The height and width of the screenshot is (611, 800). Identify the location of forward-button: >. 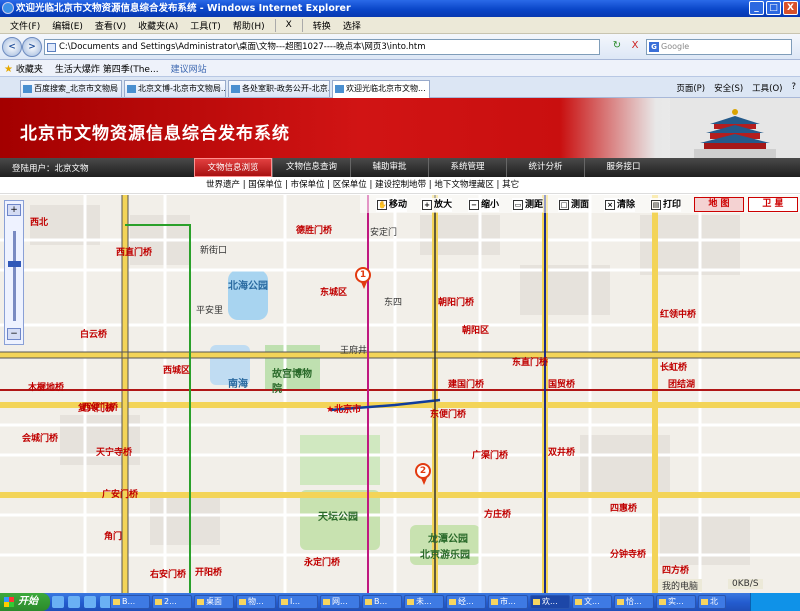
(32, 47).